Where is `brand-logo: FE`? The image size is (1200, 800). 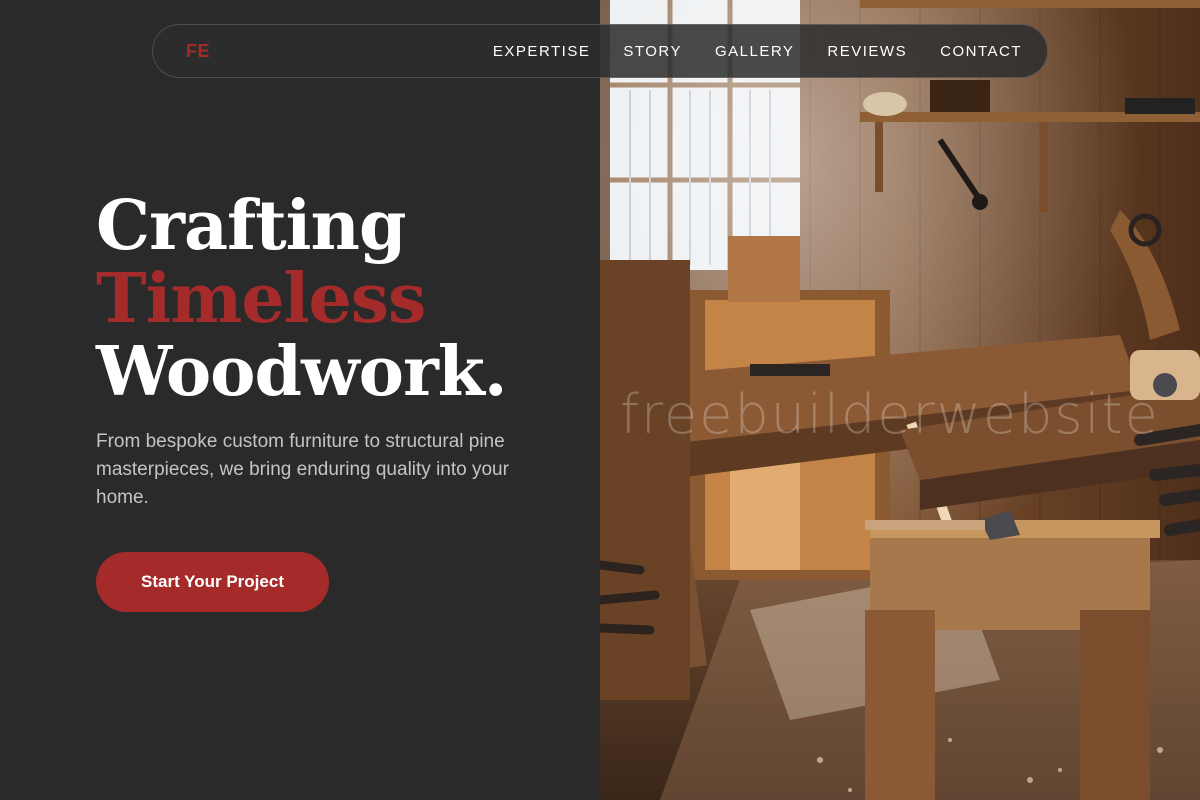 brand-logo: FE is located at coordinates (198, 51).